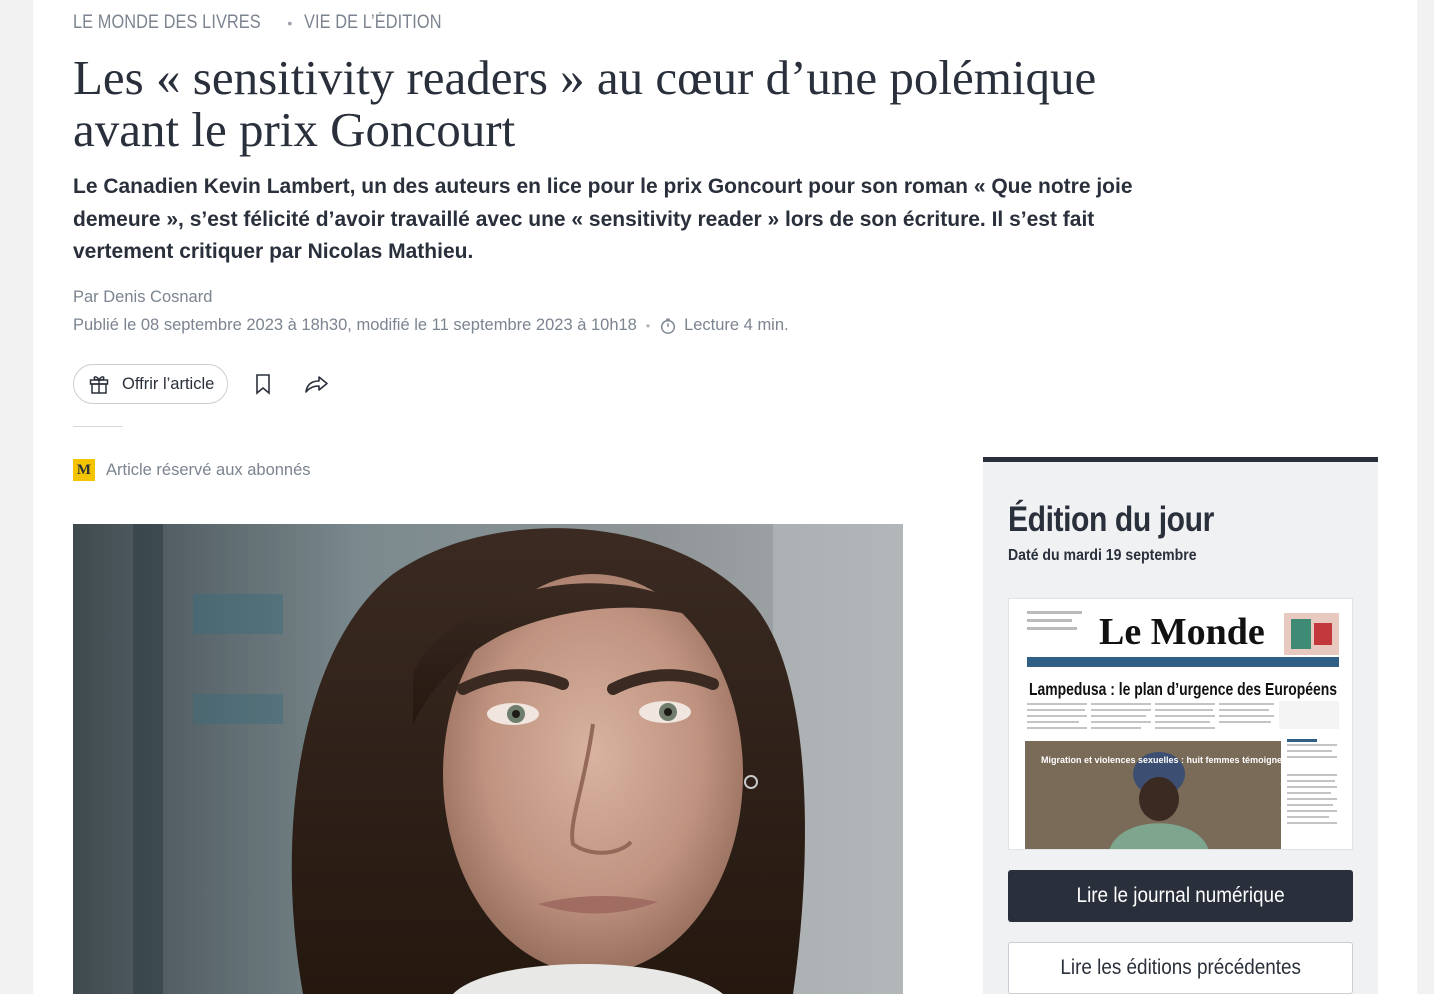 The image size is (1434, 994). I want to click on offer-article-button: Offrir l’article, so click(151, 384).